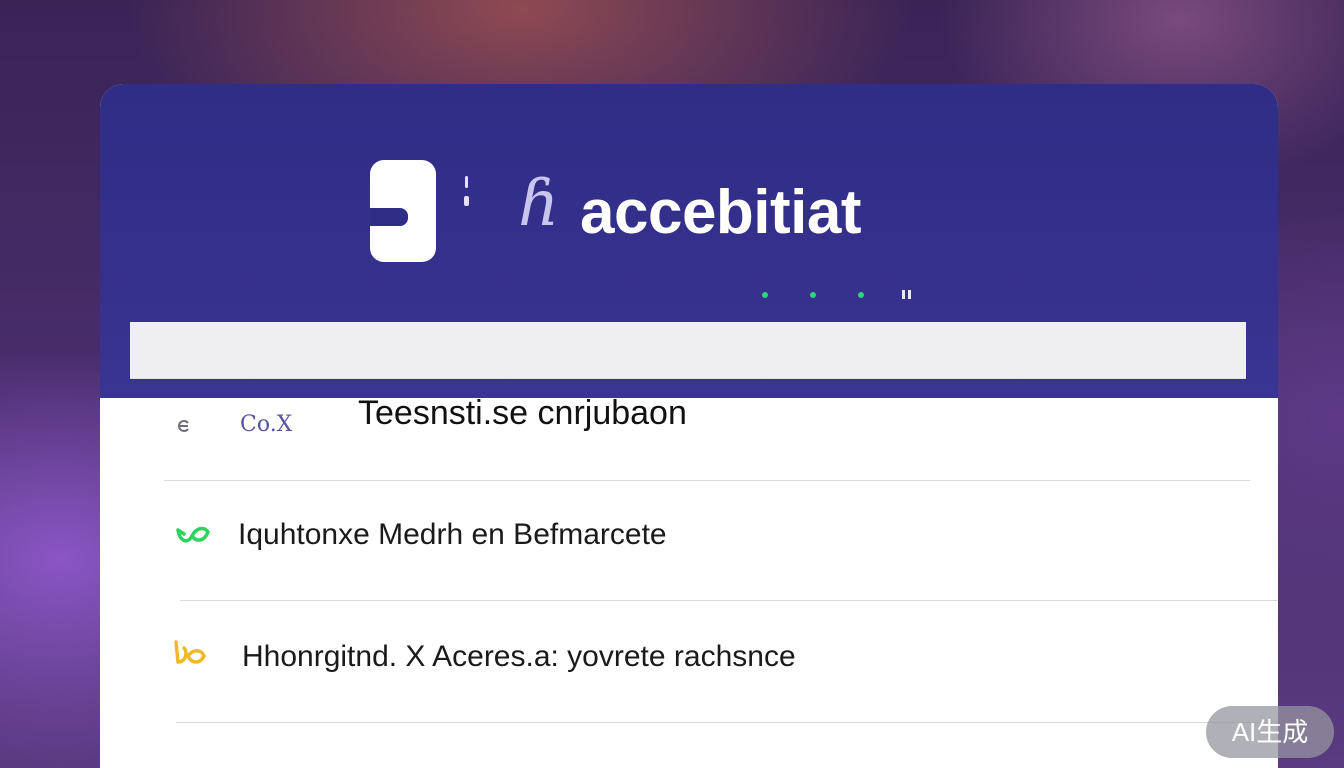  What do you see at coordinates (183, 426) in the screenshot?
I see `search-icon` at bounding box center [183, 426].